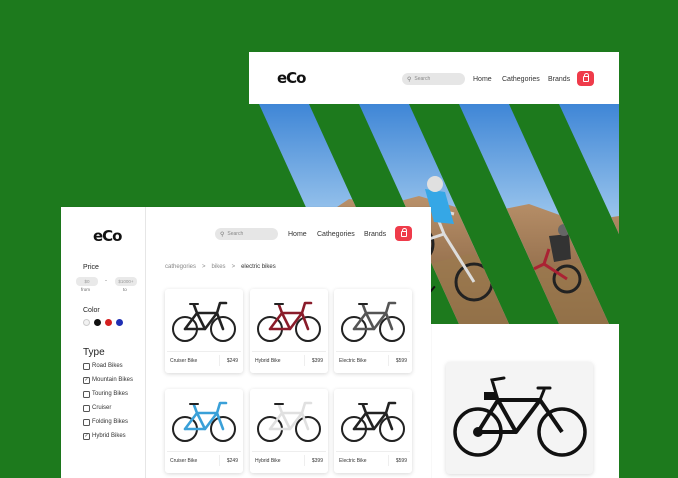 This screenshot has width=678, height=478. Describe the element at coordinates (109, 436) in the screenshot. I see `type-option-label: Hybrid Bikes` at that location.